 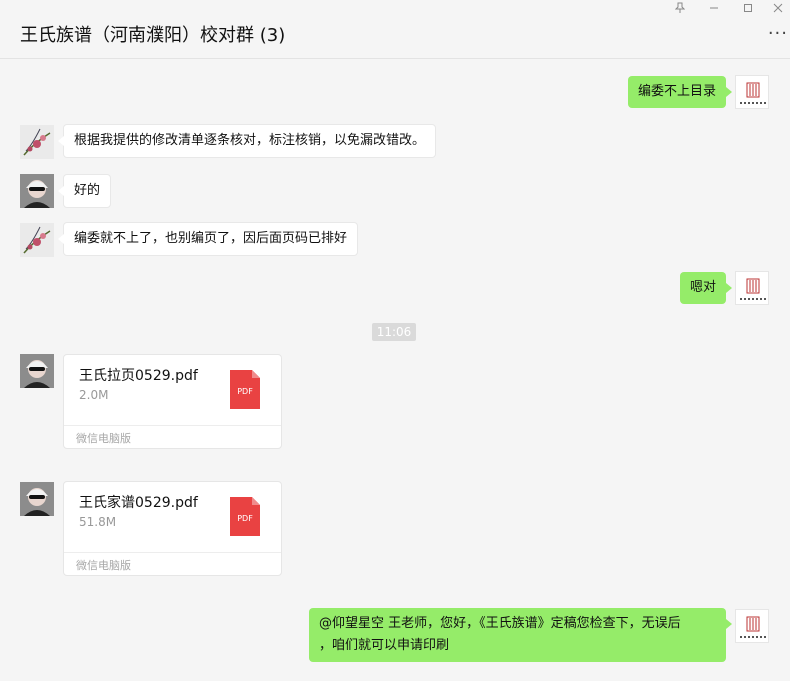 What do you see at coordinates (680, 92) in the screenshot?
I see `message-bubble-outgoing: 编委不上目录` at bounding box center [680, 92].